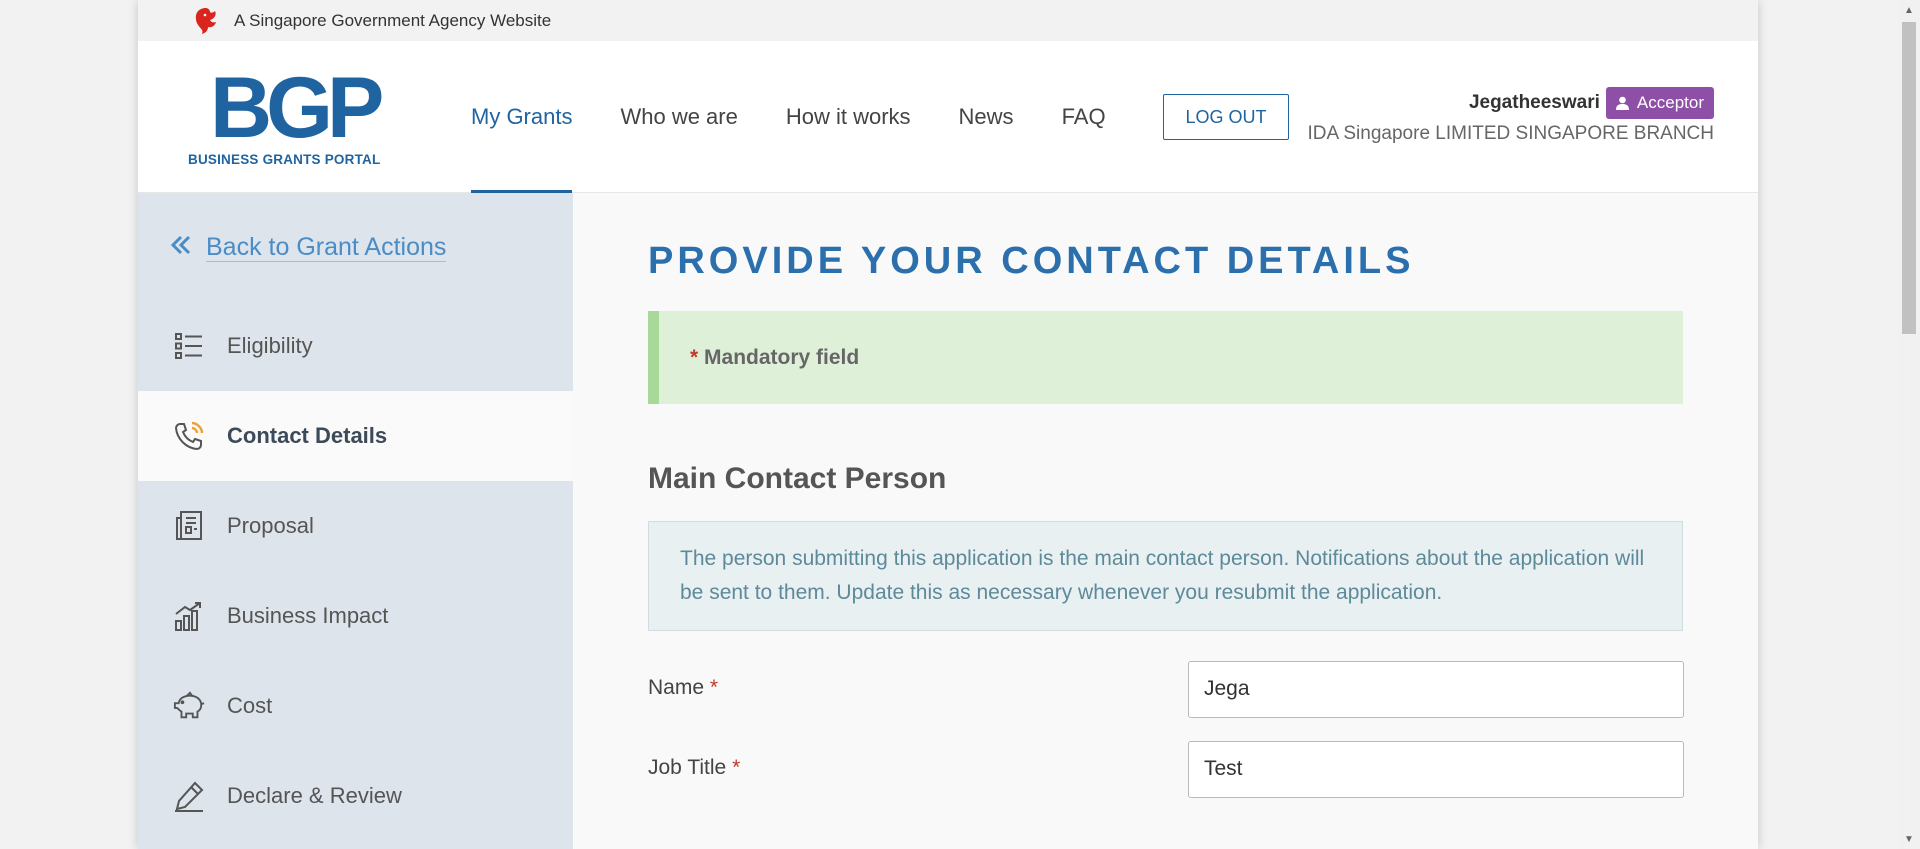  Describe the element at coordinates (189, 436) in the screenshot. I see `phone-icon` at that location.